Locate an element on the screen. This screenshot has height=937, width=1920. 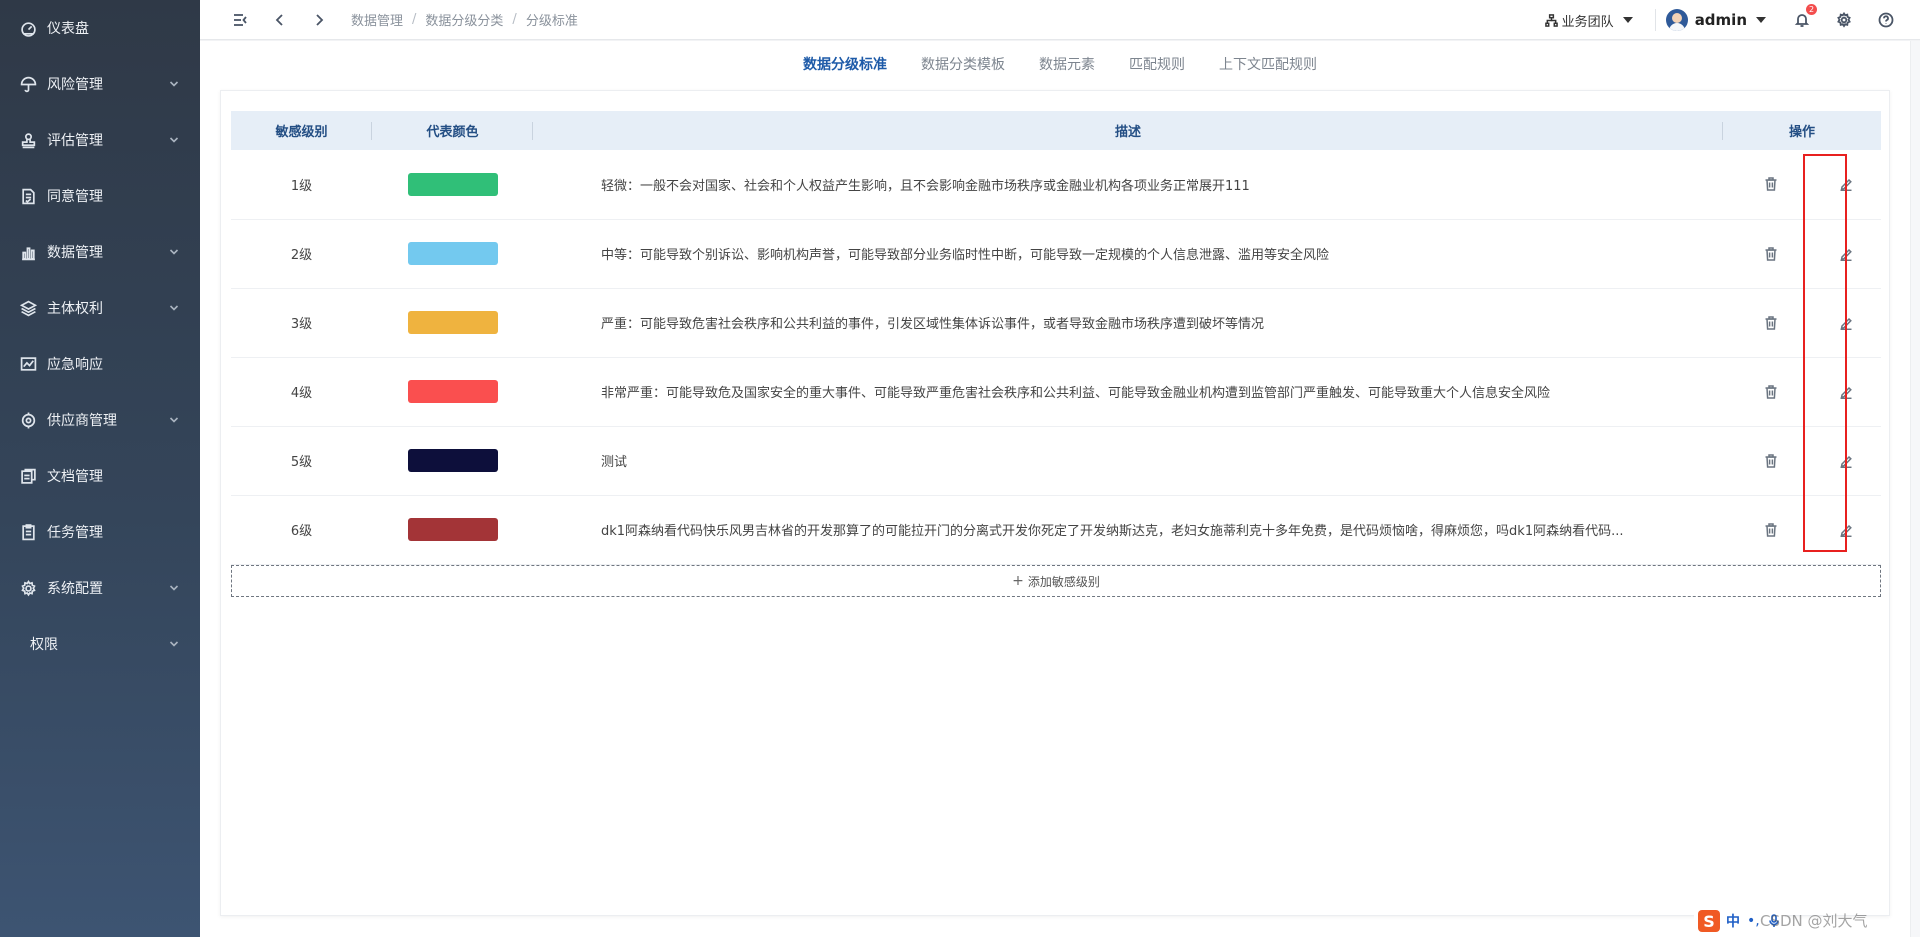
level-cell: 1级 is located at coordinates (301, 186).